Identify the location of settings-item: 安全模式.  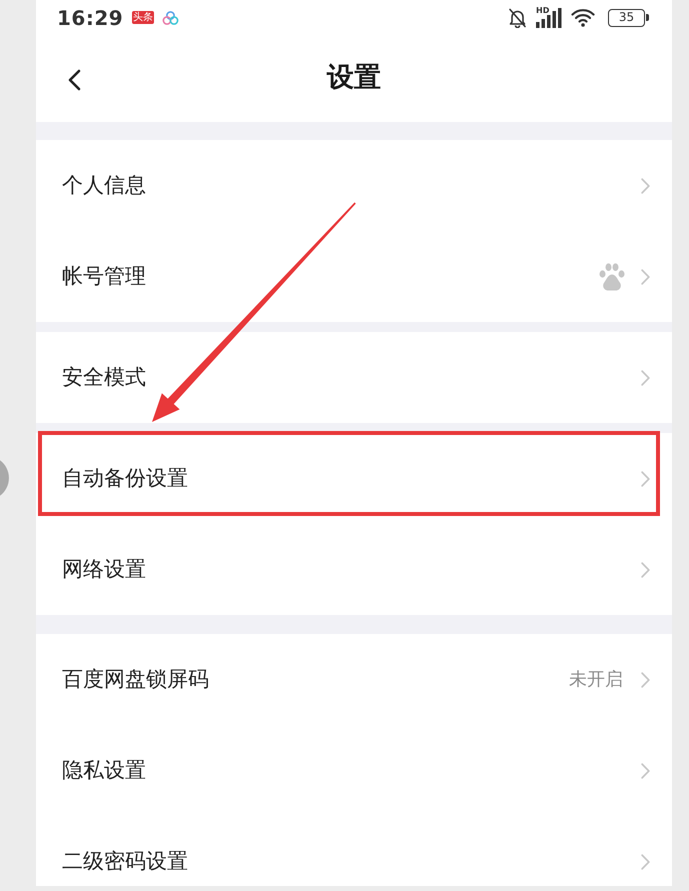
(354, 377).